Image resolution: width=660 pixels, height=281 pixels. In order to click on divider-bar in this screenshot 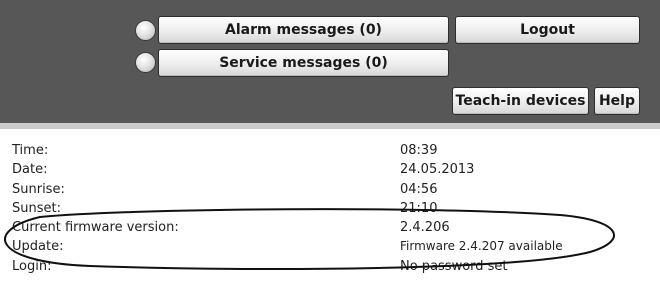, I will do `click(330, 126)`.